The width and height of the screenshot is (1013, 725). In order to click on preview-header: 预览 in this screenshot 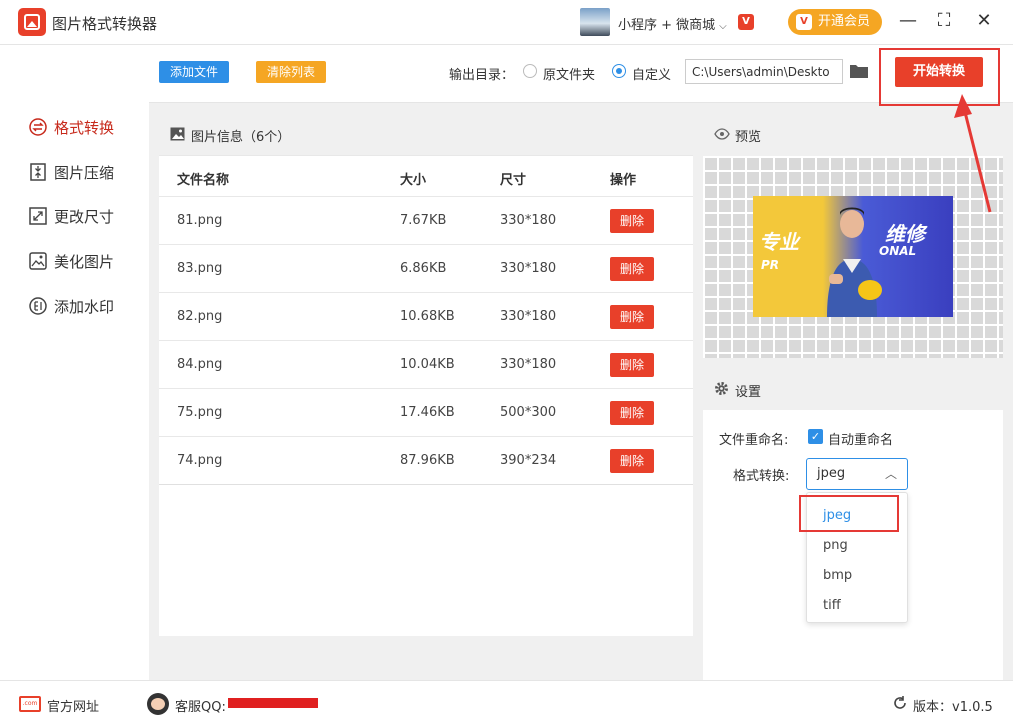, I will do `click(853, 134)`.